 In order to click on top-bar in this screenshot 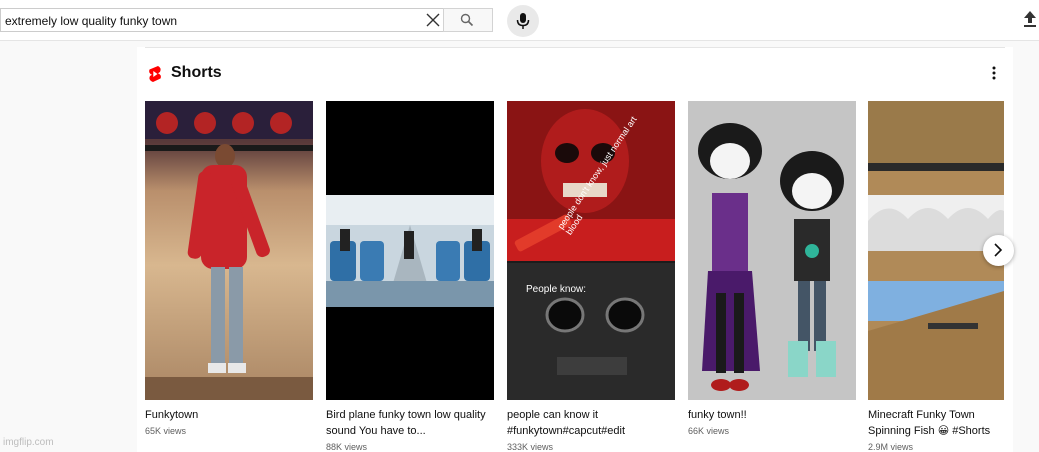, I will do `click(519, 20)`.